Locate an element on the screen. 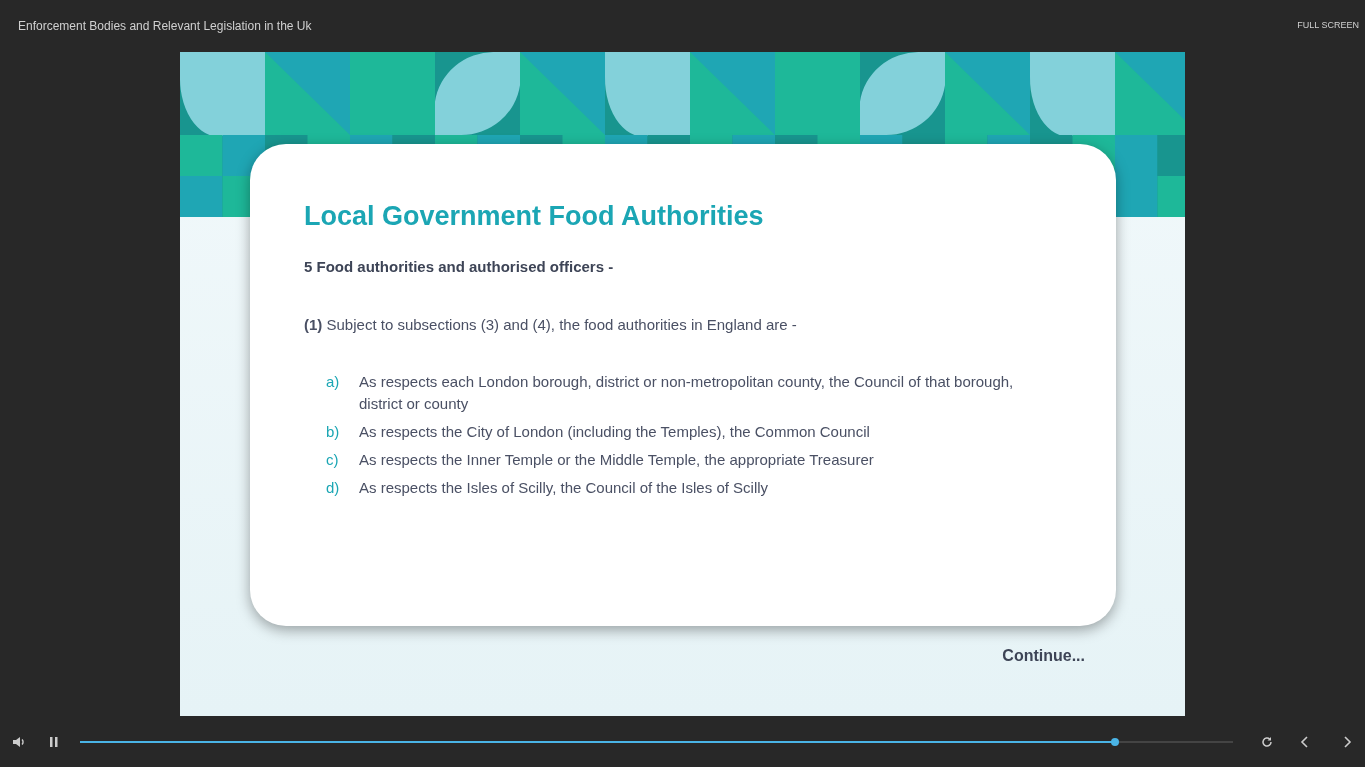  list-item-text: As respects each London borough, district or non-metropolitan county, the Council of that borough, district or county is located at coordinates (687, 392).